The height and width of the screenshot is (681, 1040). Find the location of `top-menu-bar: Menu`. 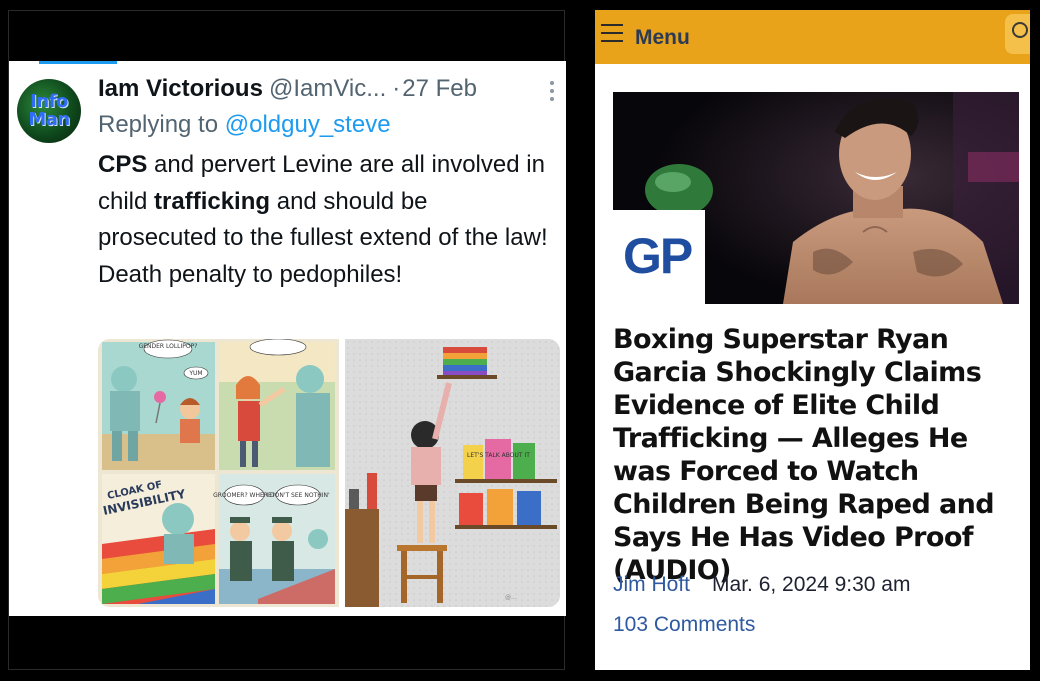

top-menu-bar: Menu is located at coordinates (812, 37).